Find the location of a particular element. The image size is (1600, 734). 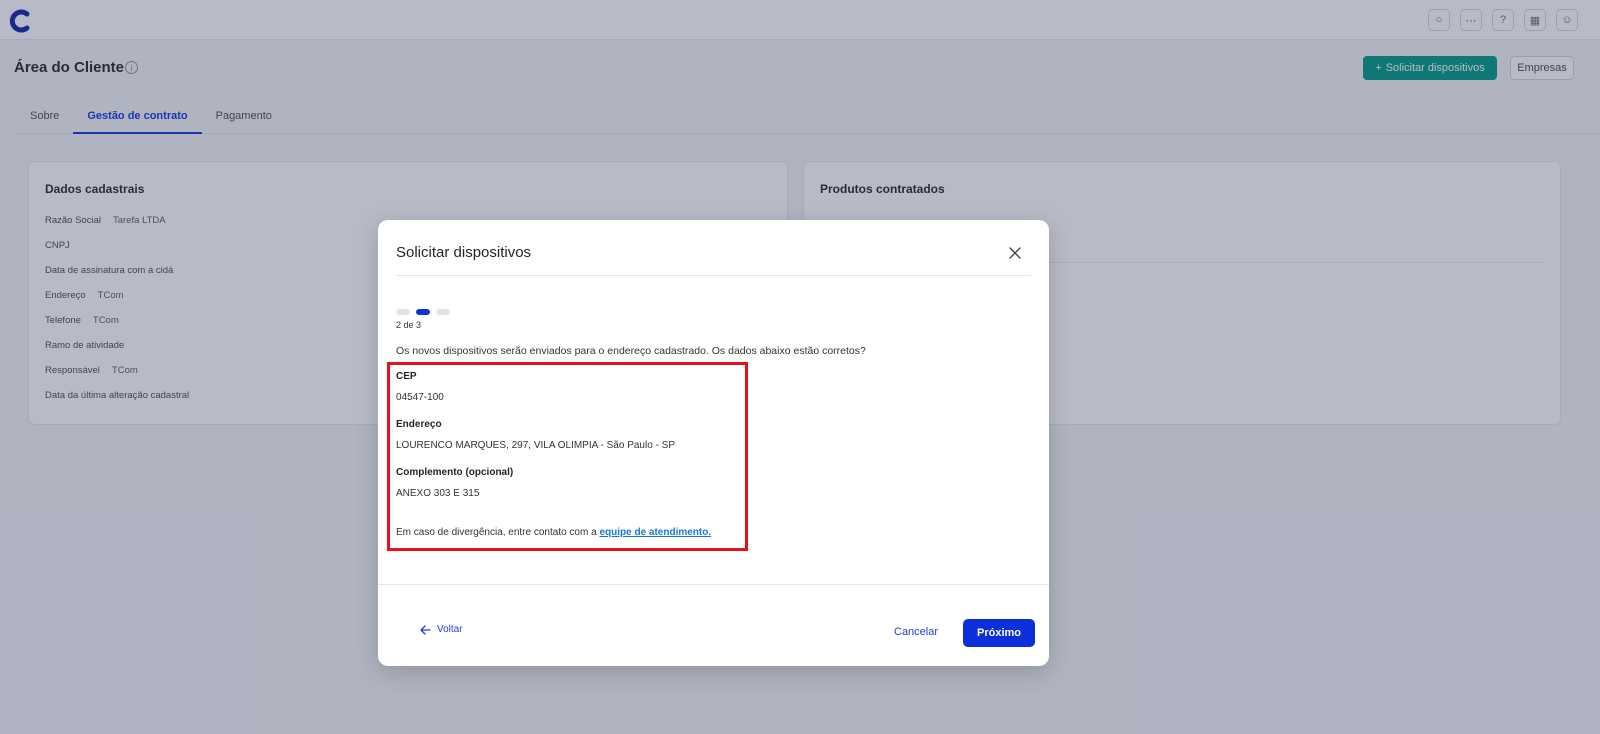

close-icon is located at coordinates (1015, 253).